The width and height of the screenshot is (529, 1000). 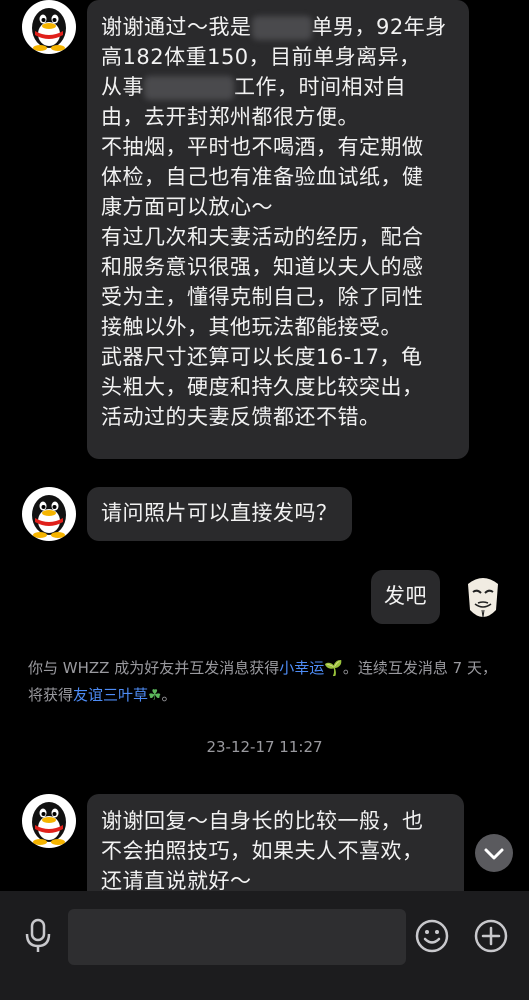 What do you see at coordinates (237, 937) in the screenshot?
I see `message-input` at bounding box center [237, 937].